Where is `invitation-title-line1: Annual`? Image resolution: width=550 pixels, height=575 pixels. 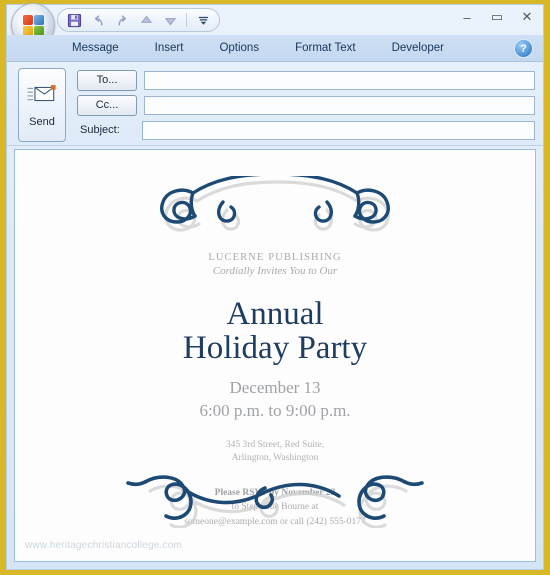
invitation-title-line1: Annual is located at coordinates (275, 314).